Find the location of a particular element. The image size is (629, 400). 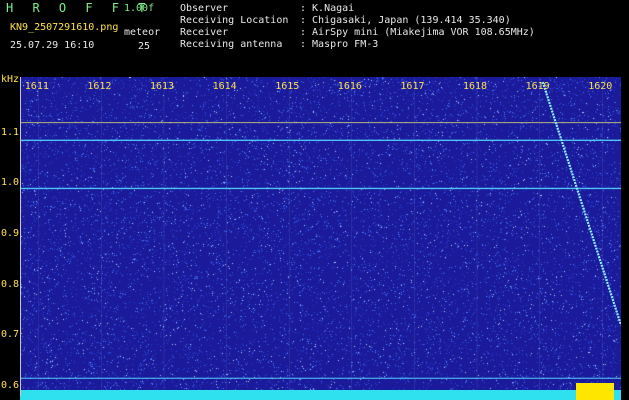

meta-key-antenna: Receiving antenna is located at coordinates (231, 44).